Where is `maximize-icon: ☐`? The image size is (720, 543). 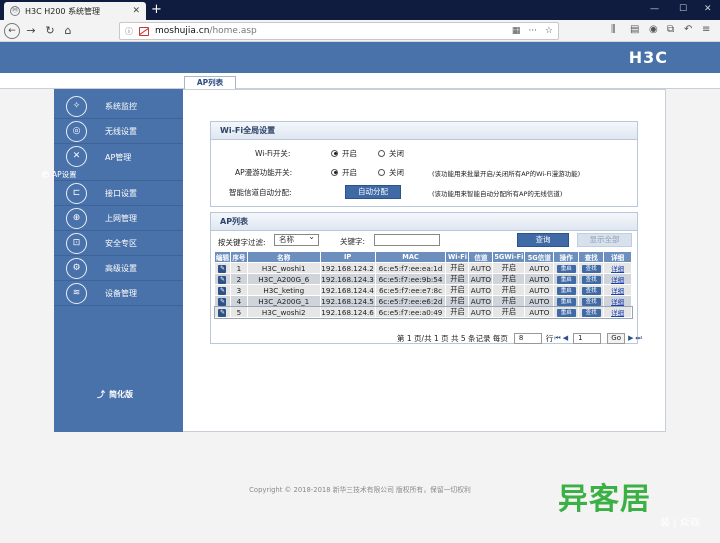 maximize-icon: ☐ is located at coordinates (683, 9).